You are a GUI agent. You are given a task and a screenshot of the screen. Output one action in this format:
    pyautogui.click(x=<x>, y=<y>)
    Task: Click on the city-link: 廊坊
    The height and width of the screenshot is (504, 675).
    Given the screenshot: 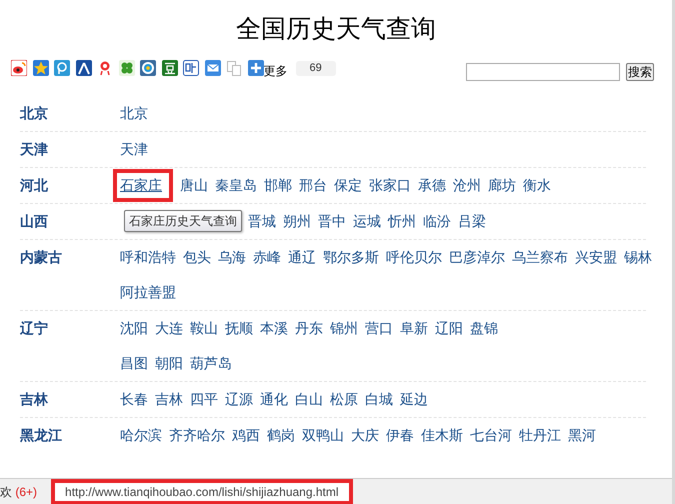 What is the action you would take?
    pyautogui.click(x=502, y=185)
    